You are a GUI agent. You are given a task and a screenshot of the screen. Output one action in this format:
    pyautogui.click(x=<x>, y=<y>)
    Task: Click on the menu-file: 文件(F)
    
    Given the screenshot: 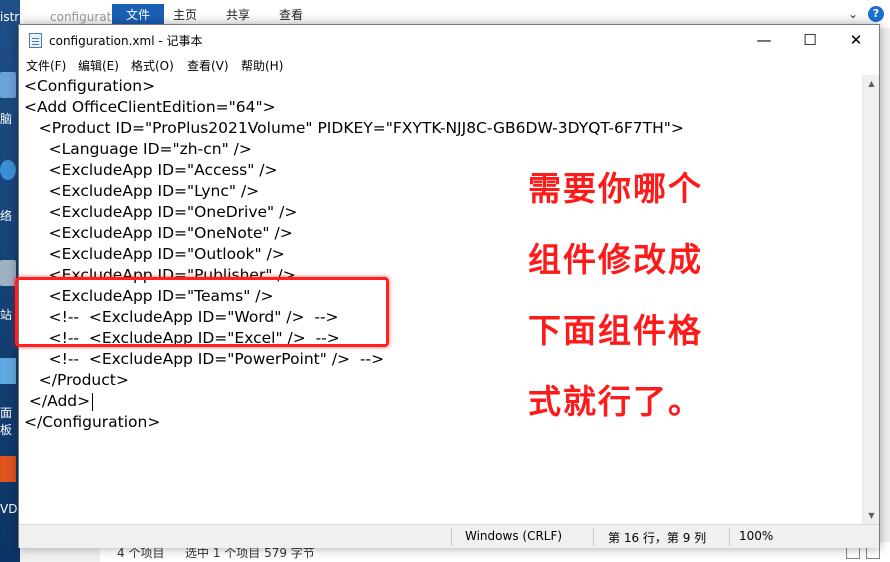 What is the action you would take?
    pyautogui.click(x=46, y=65)
    